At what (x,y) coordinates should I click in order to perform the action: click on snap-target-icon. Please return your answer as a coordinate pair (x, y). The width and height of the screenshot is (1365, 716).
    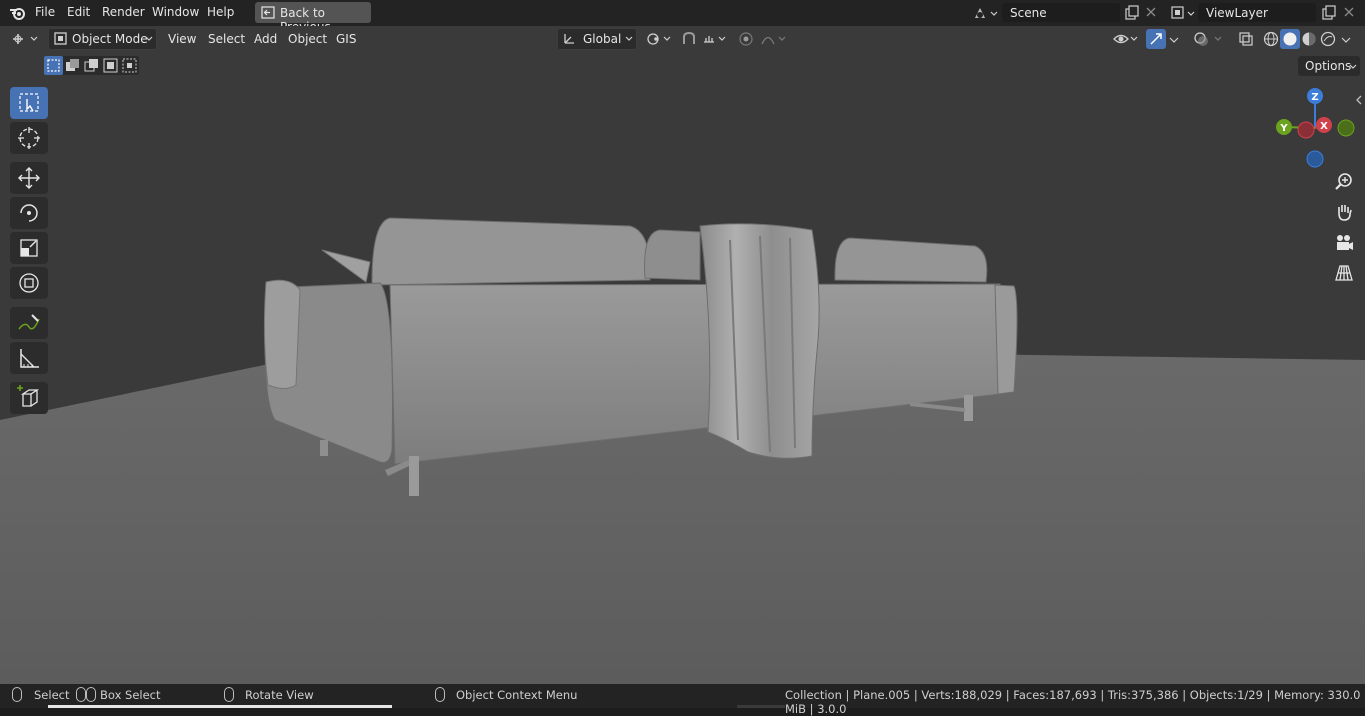
    Looking at the image, I should click on (716, 40).